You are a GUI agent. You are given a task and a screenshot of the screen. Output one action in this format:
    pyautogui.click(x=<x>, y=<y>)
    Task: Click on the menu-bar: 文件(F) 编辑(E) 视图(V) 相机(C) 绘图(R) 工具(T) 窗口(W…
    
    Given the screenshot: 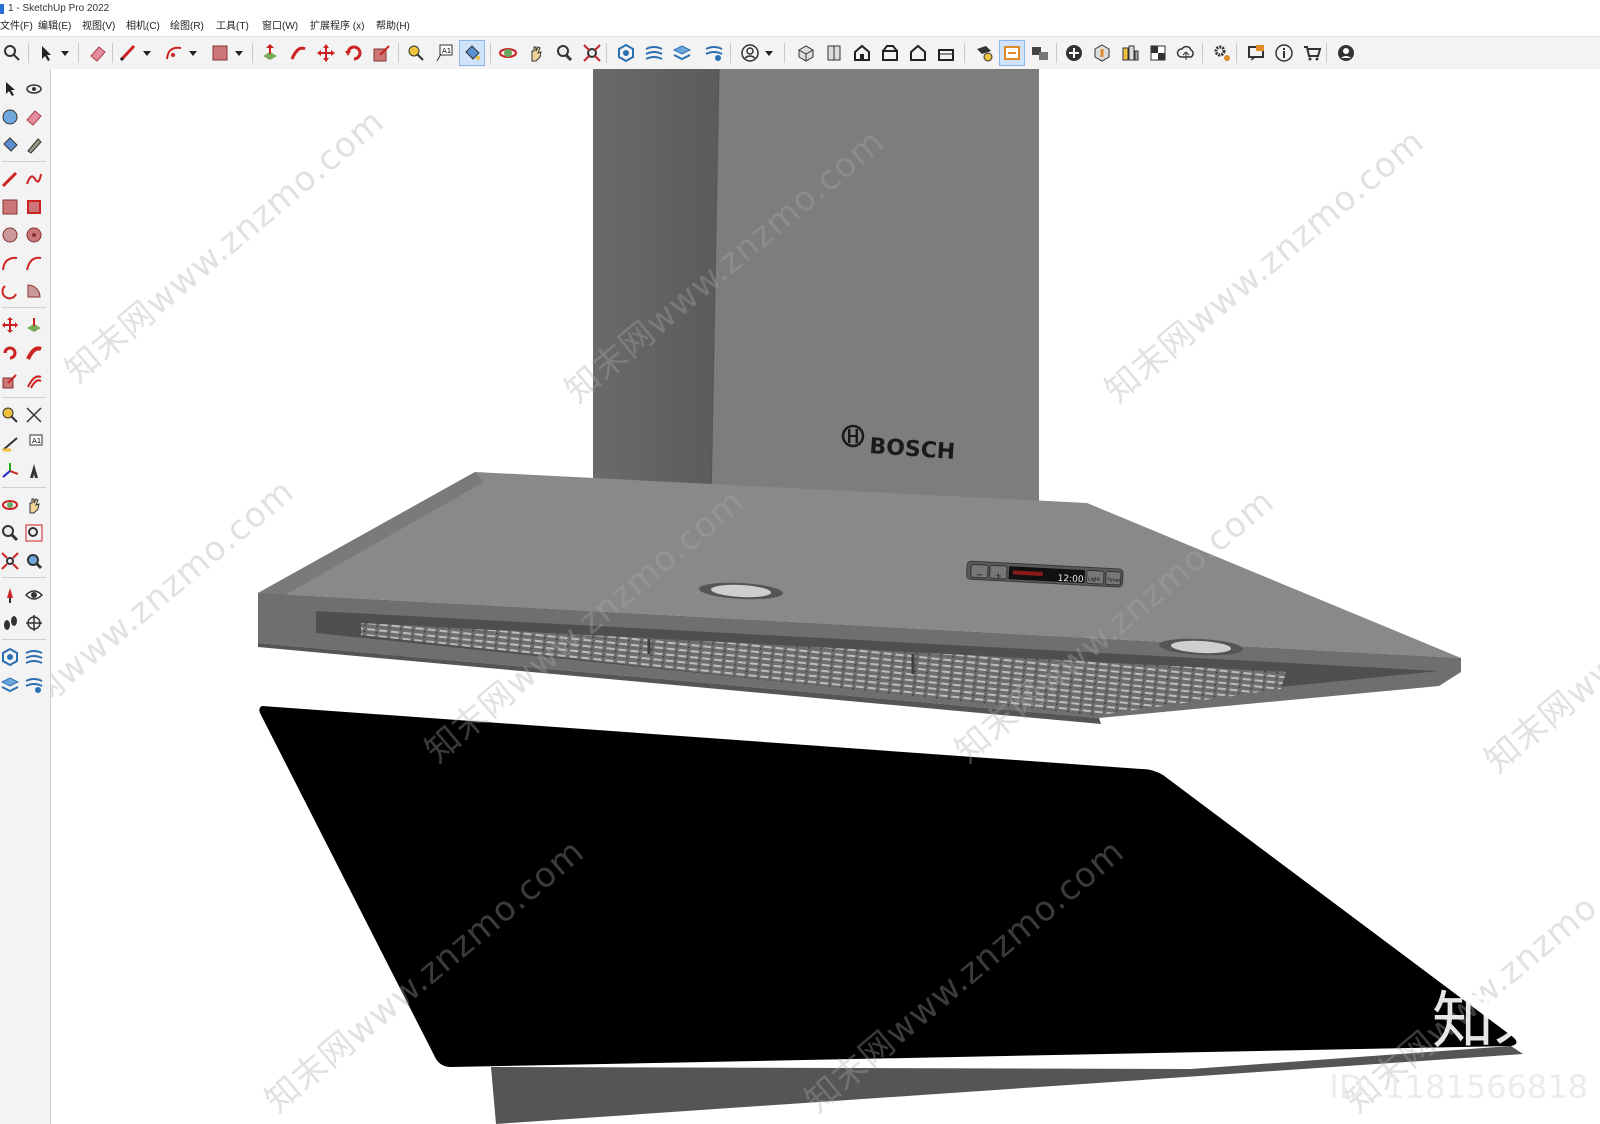 What is the action you would take?
    pyautogui.click(x=800, y=27)
    